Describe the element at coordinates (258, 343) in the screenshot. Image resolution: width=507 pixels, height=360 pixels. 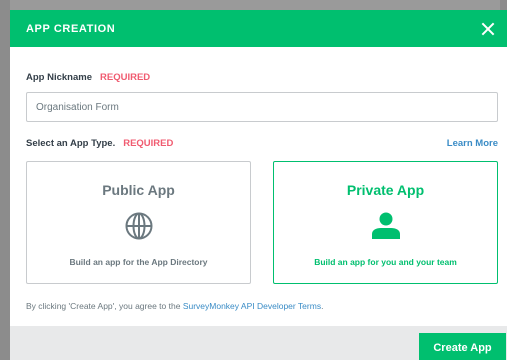
I see `modal-footer: Create App` at that location.